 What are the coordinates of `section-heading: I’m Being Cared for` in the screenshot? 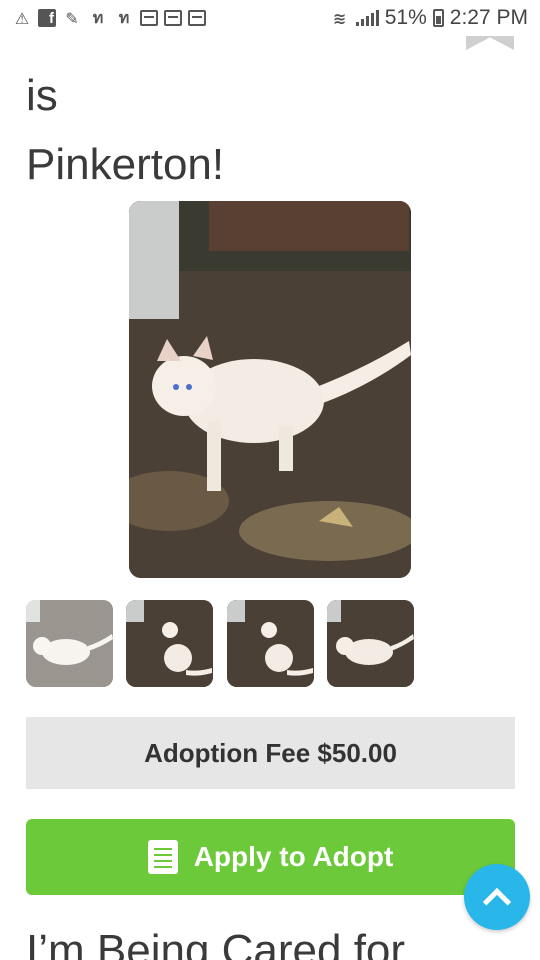 It's located at (216, 943).